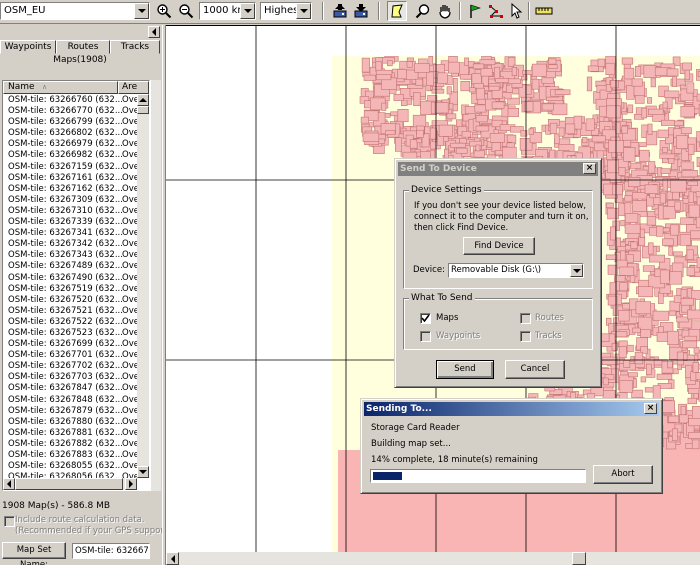  What do you see at coordinates (70, 311) in the screenshot?
I see `list-item: OSM-tile: 63267521 (632...Ove` at bounding box center [70, 311].